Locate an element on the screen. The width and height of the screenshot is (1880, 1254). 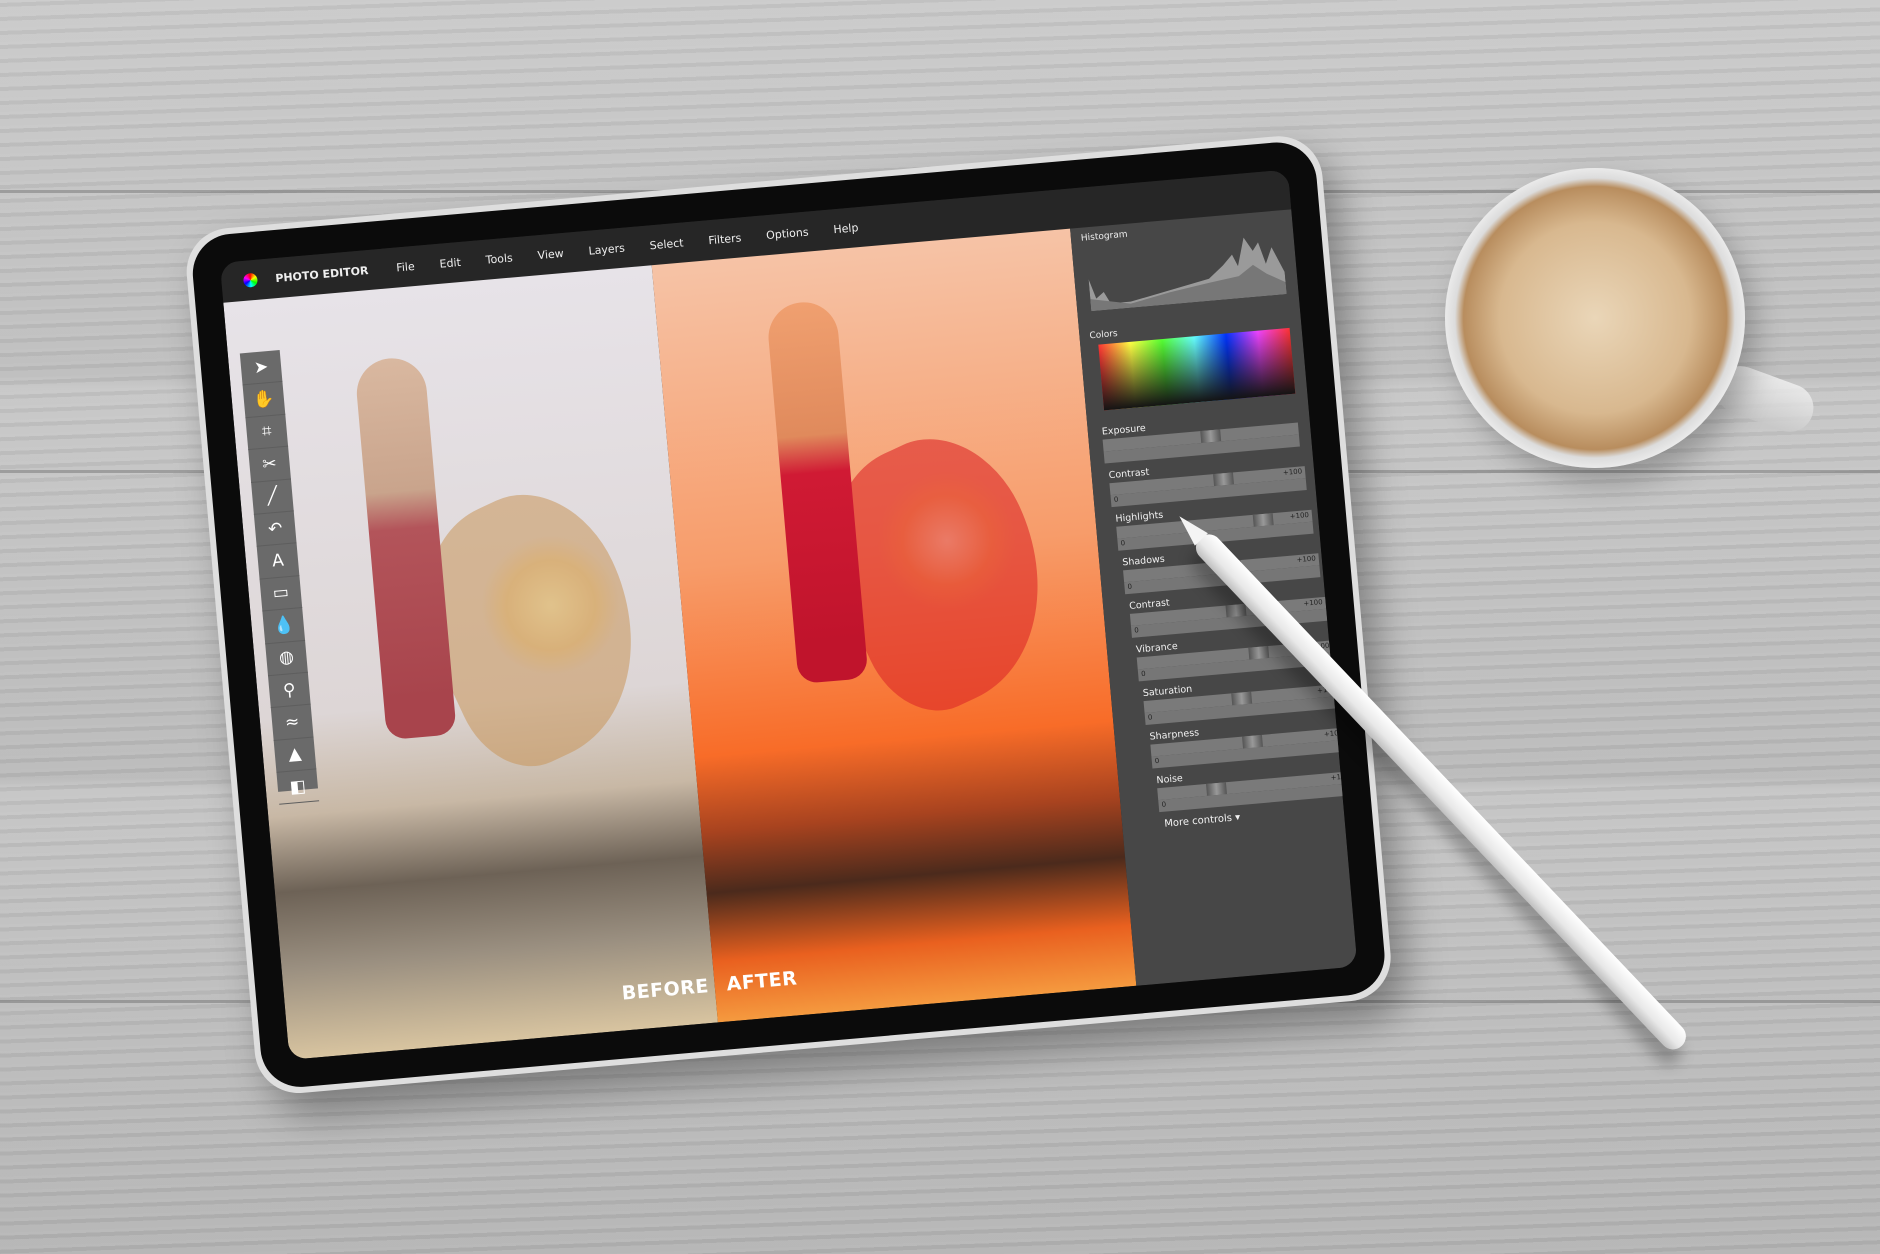
rectangle-tool-icon: ▭ is located at coordinates (281, 593).